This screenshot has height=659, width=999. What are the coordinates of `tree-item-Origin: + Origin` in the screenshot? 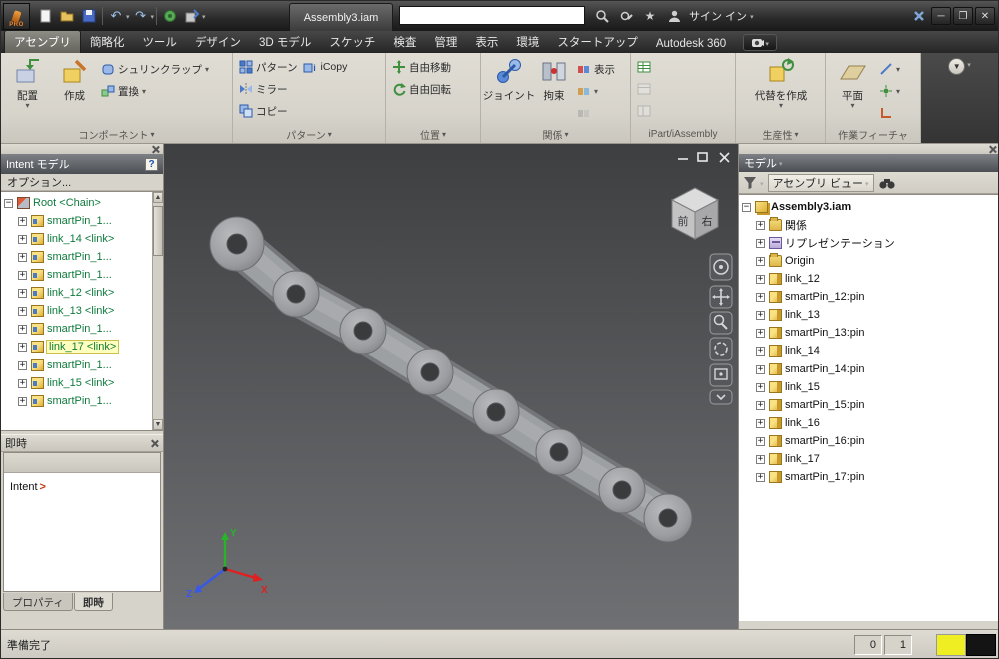 It's located at (868, 261).